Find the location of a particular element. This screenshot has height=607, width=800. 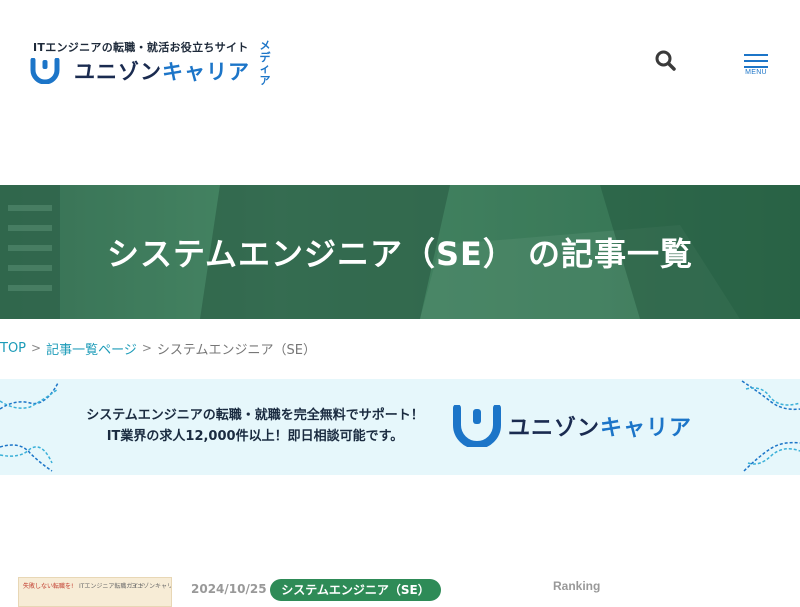

hamburger-icon is located at coordinates (756, 55).